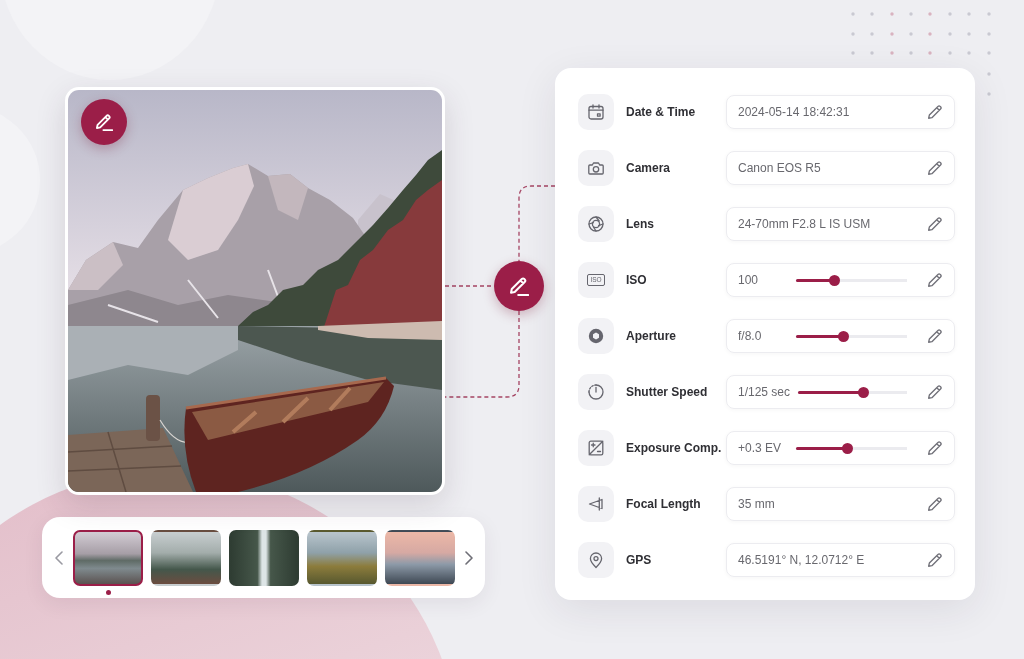  I want to click on value-field: 2024-05-14 18:42:31, so click(840, 112).